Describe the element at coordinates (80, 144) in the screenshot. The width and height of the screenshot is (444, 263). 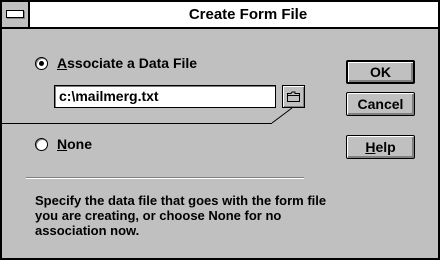
I see `none-label-text: one` at that location.